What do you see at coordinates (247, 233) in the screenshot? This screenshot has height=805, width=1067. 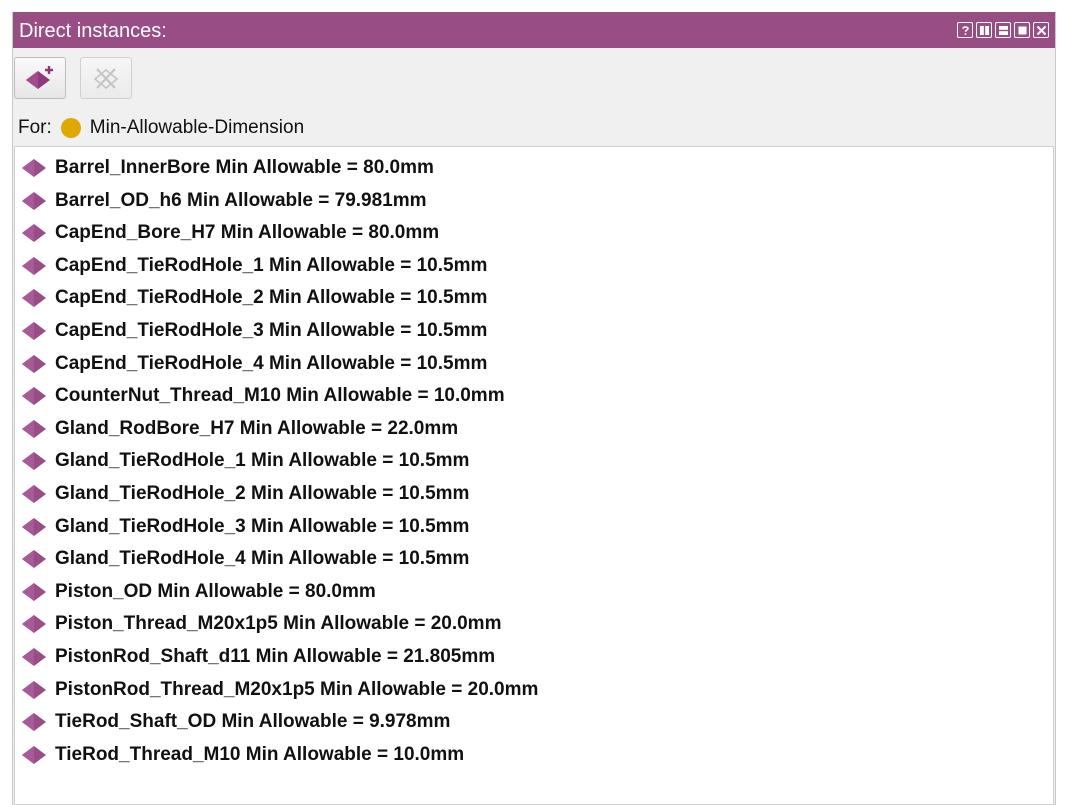 I see `instance-label: CapEnd_Bore_H7 Min Allowable = 80.0mm` at bounding box center [247, 233].